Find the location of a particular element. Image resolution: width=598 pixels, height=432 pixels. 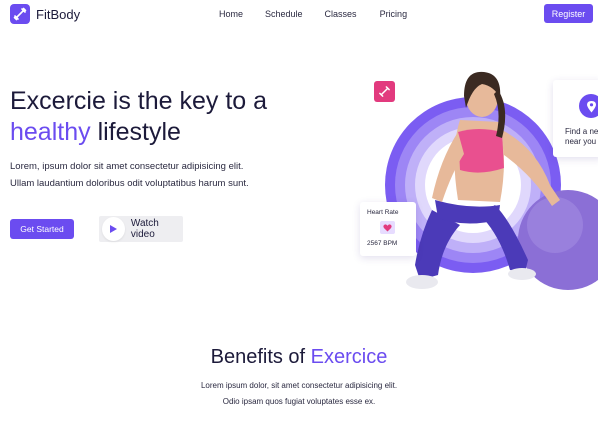

find-card-text: Find a newnear you is located at coordinates (581, 137).